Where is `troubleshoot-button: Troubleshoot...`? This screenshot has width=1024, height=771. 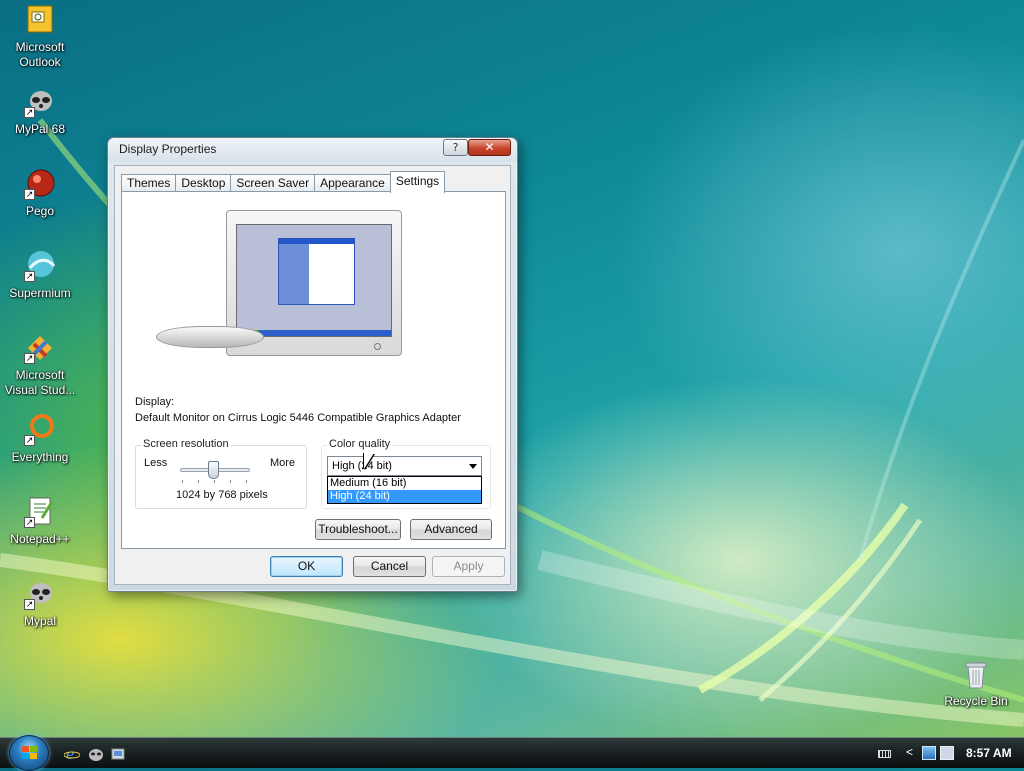
troubleshoot-button: Troubleshoot... is located at coordinates (358, 529).